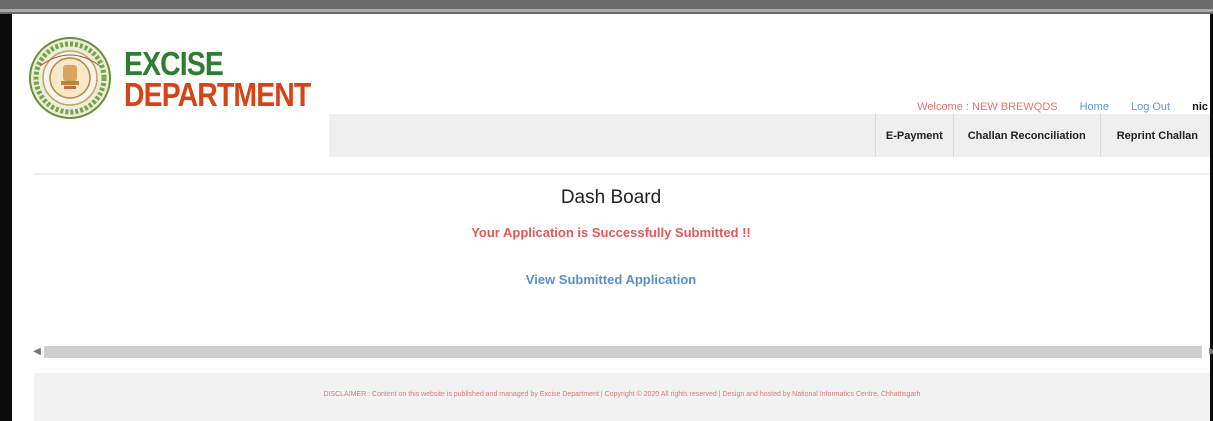 Image resolution: width=1213 pixels, height=421 pixels. What do you see at coordinates (217, 94) in the screenshot?
I see `brand-line-department: DEPARTMENT` at bounding box center [217, 94].